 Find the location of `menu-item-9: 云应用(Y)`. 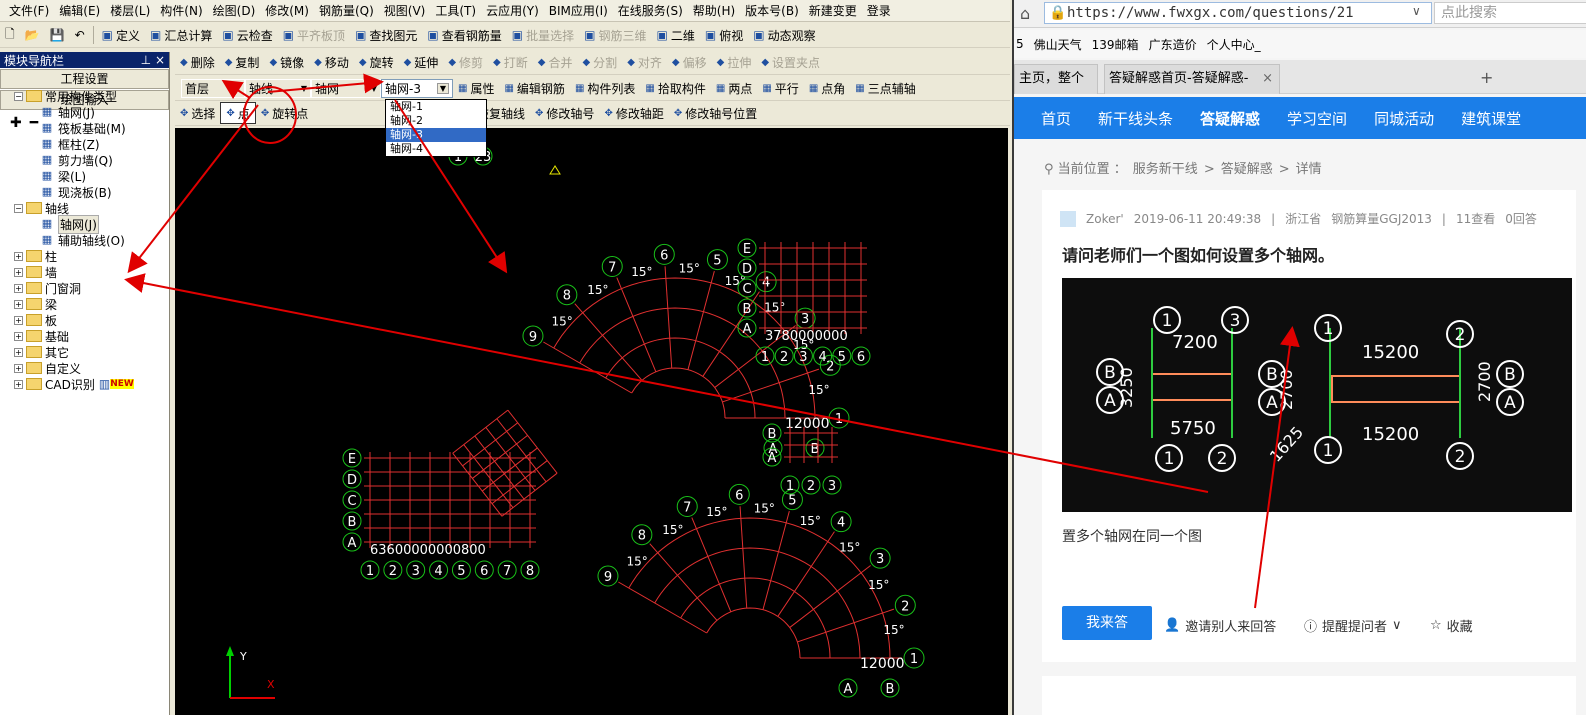

menu-item-9: 云应用(Y) is located at coordinates (512, 10).